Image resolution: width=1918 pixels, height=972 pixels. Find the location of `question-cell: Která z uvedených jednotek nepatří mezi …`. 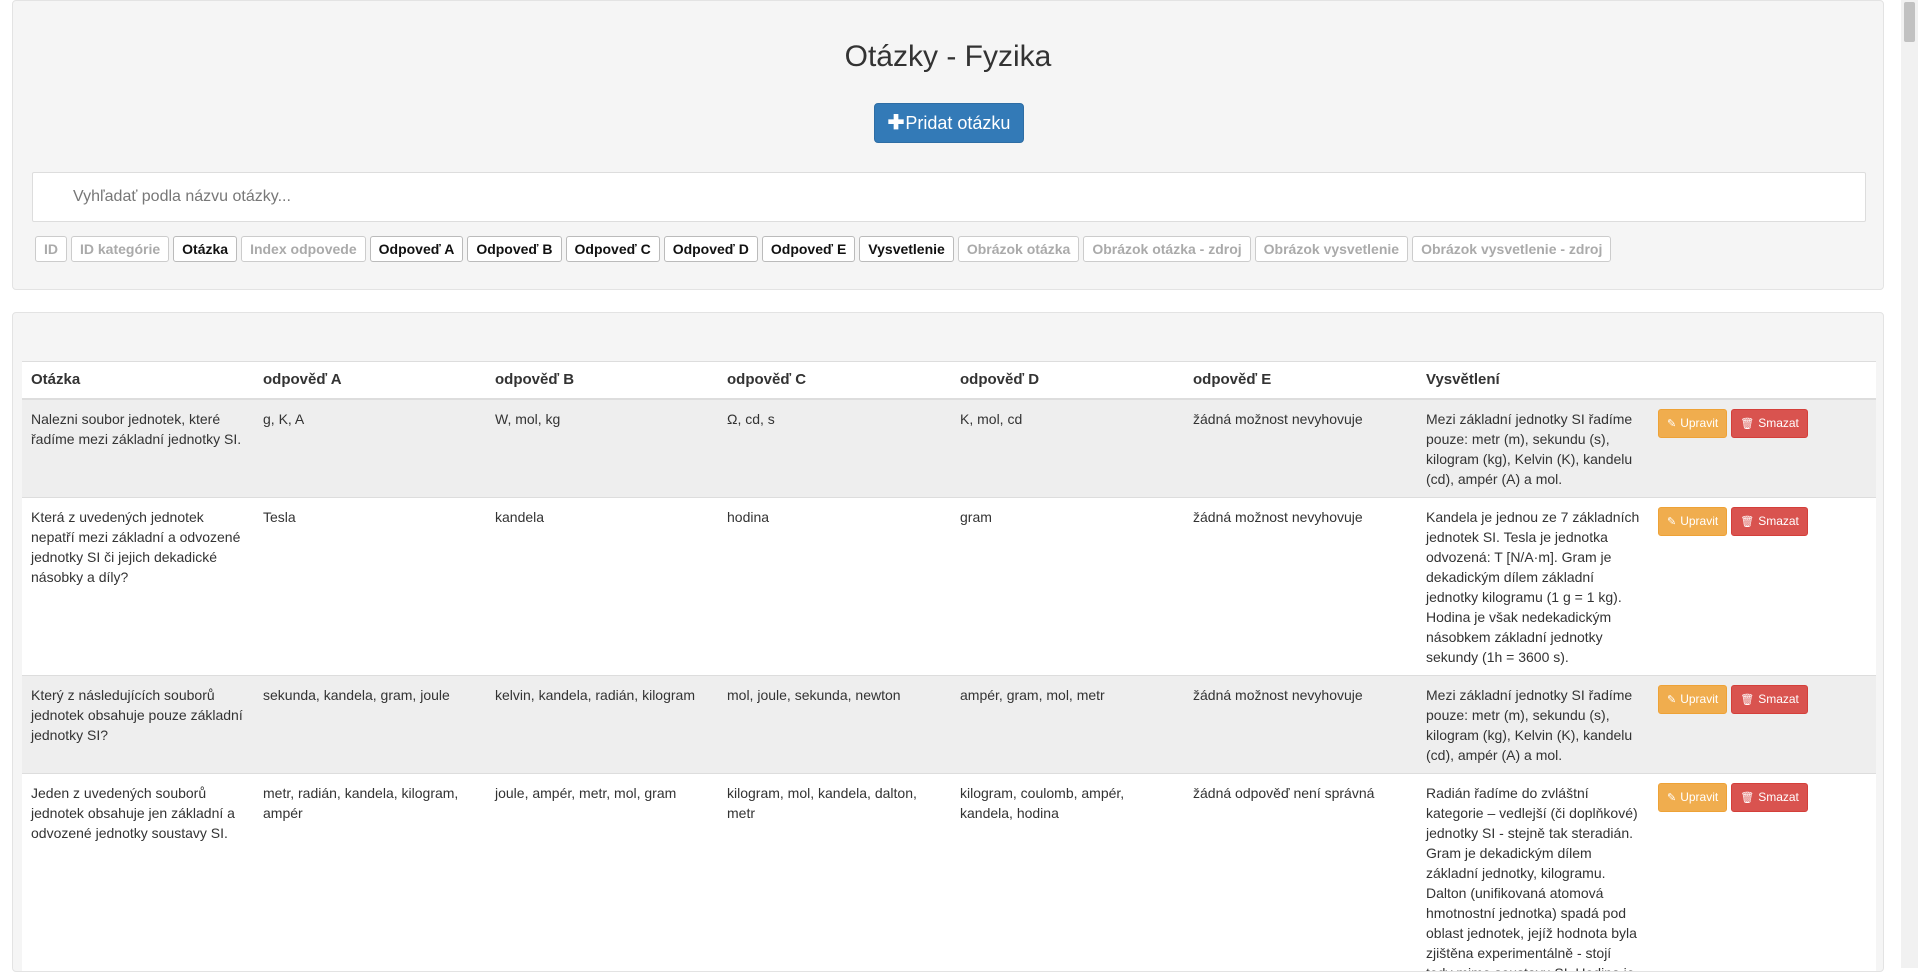

question-cell: Která z uvedených jednotek nepatří mezi … is located at coordinates (138, 585).